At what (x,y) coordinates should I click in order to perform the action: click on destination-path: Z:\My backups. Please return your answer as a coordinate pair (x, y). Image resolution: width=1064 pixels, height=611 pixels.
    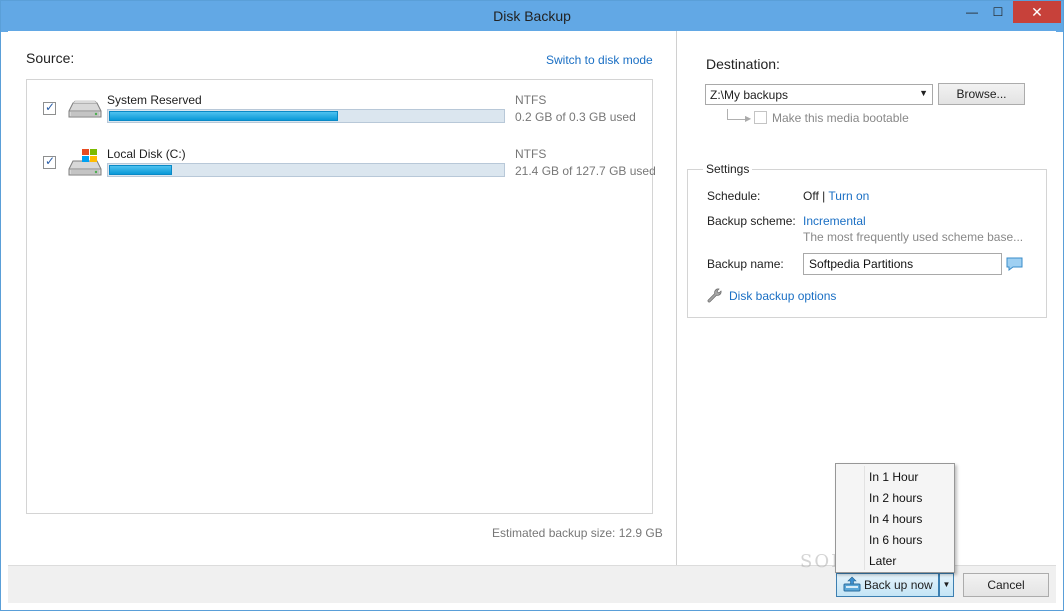
    Looking at the image, I should click on (749, 95).